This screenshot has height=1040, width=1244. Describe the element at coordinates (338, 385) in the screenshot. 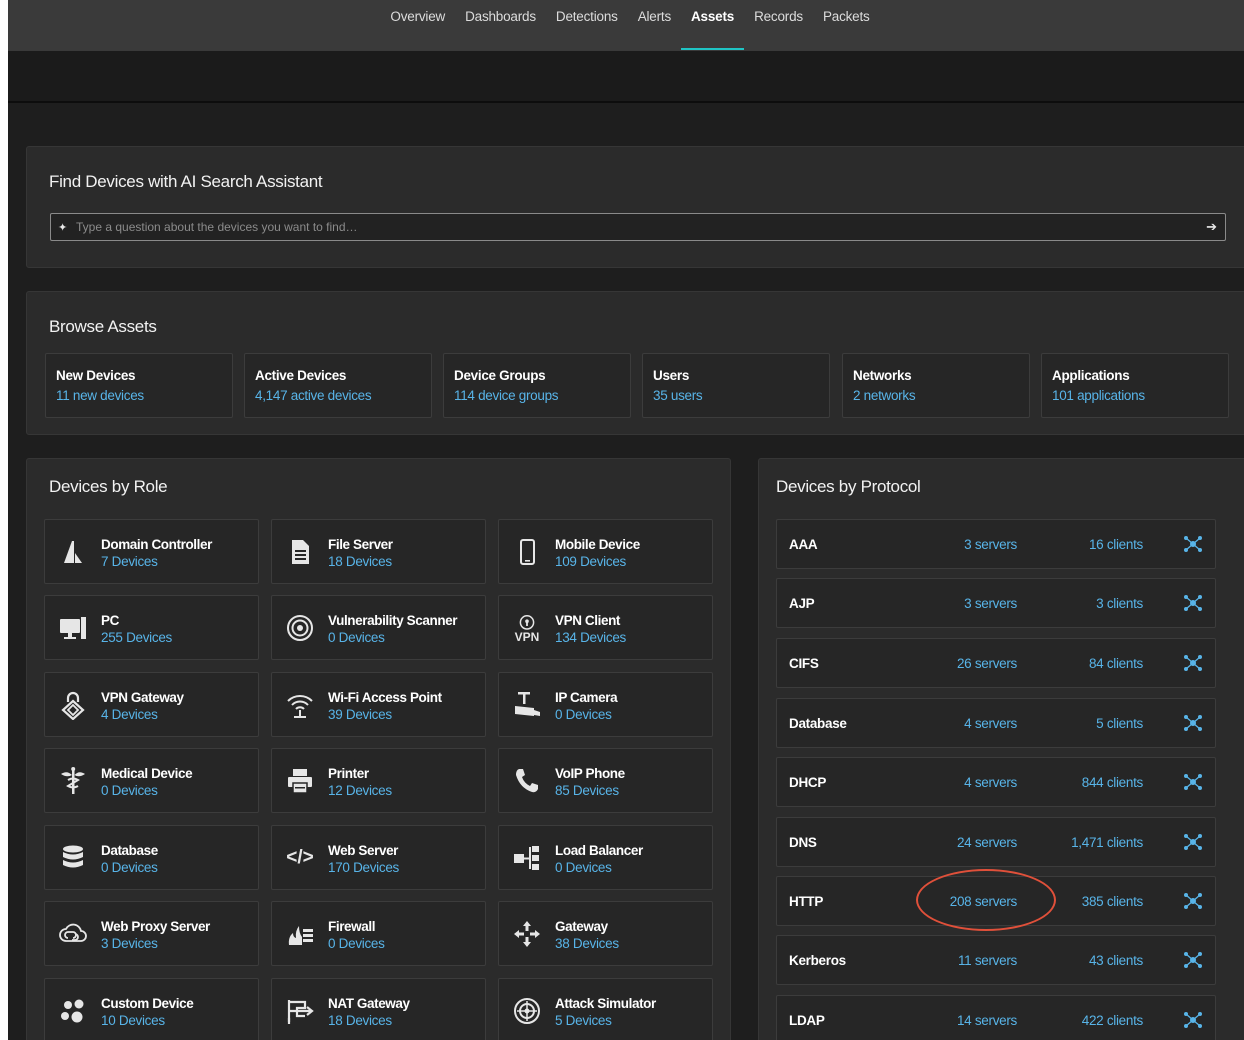

I see `asset-card-active-devices: Active Devices 4,147 active devices` at that location.